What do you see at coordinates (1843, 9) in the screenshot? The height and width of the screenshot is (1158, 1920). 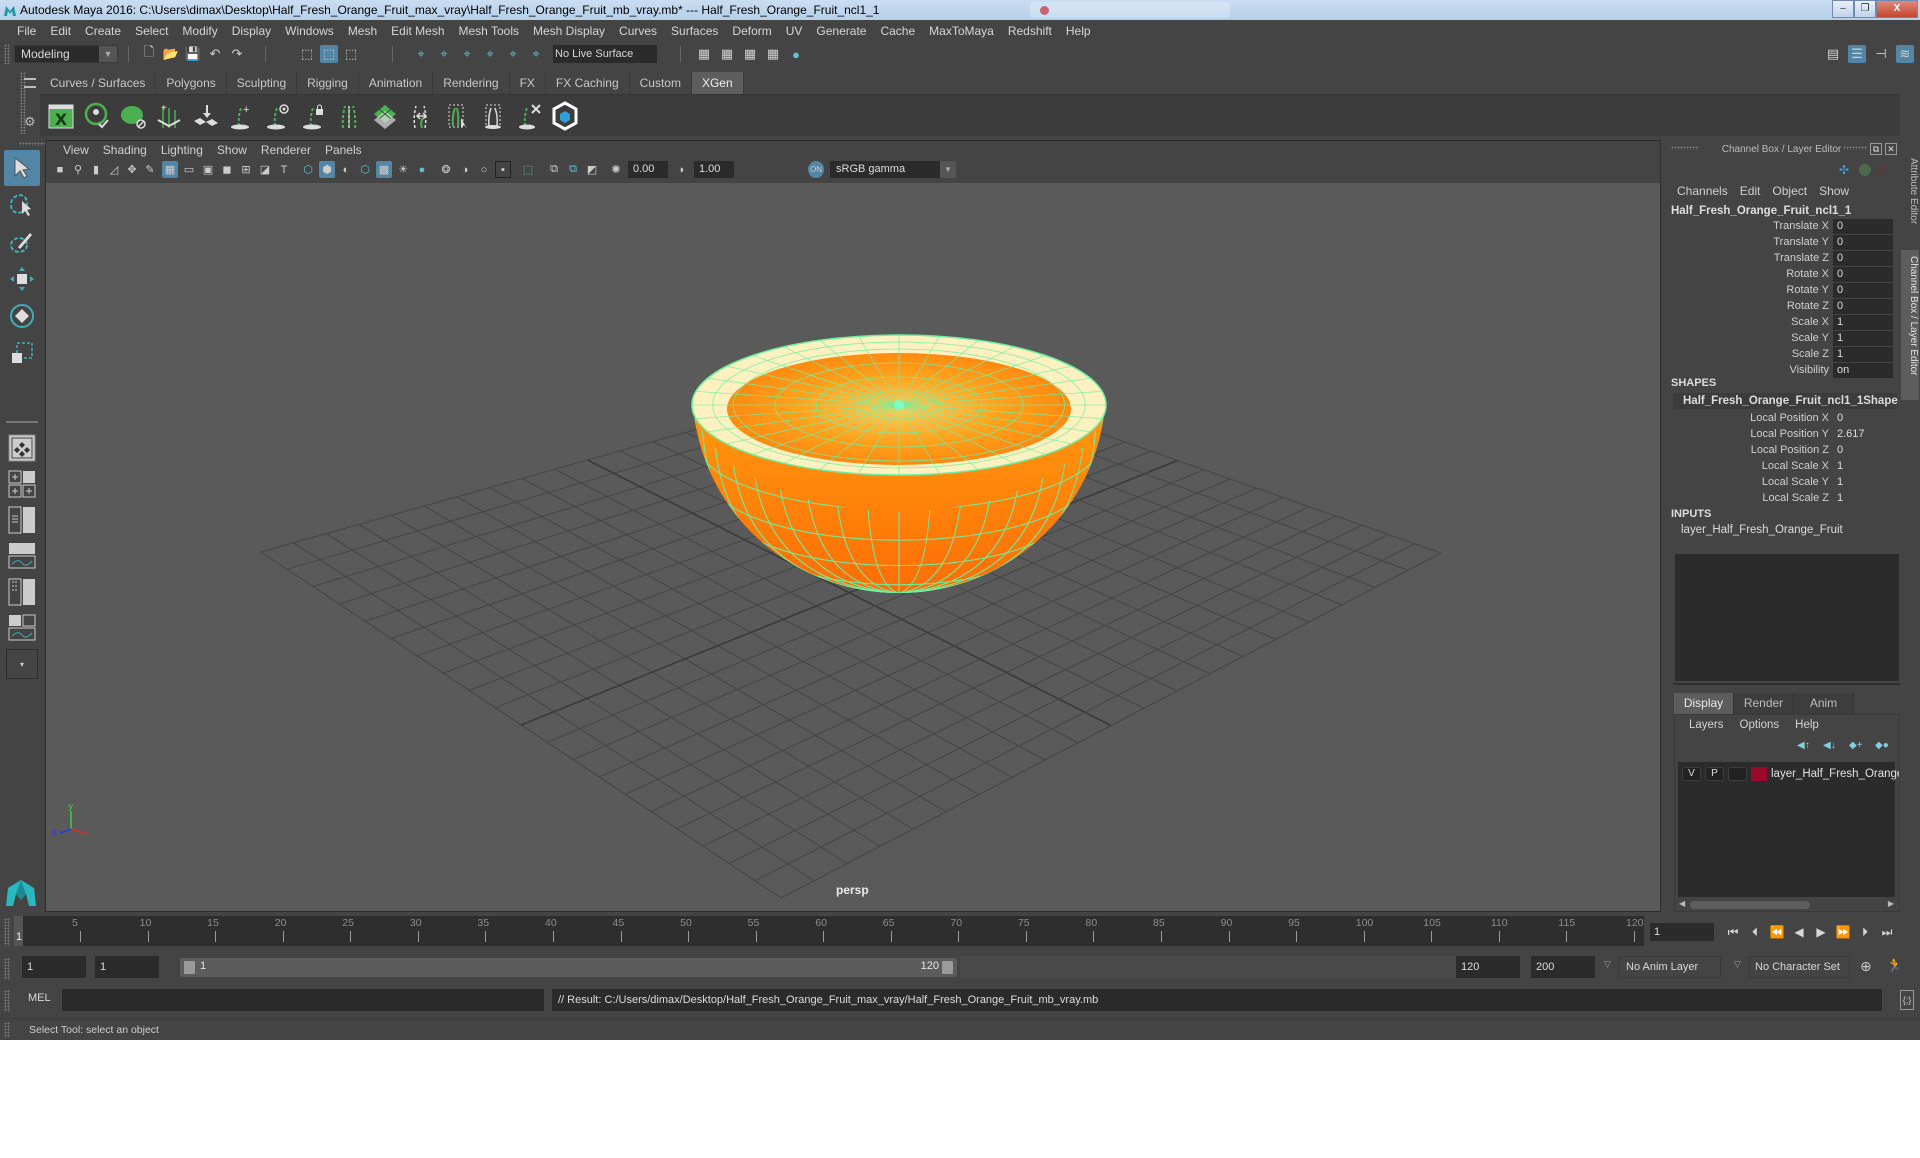 I see `minimize-button: –` at bounding box center [1843, 9].